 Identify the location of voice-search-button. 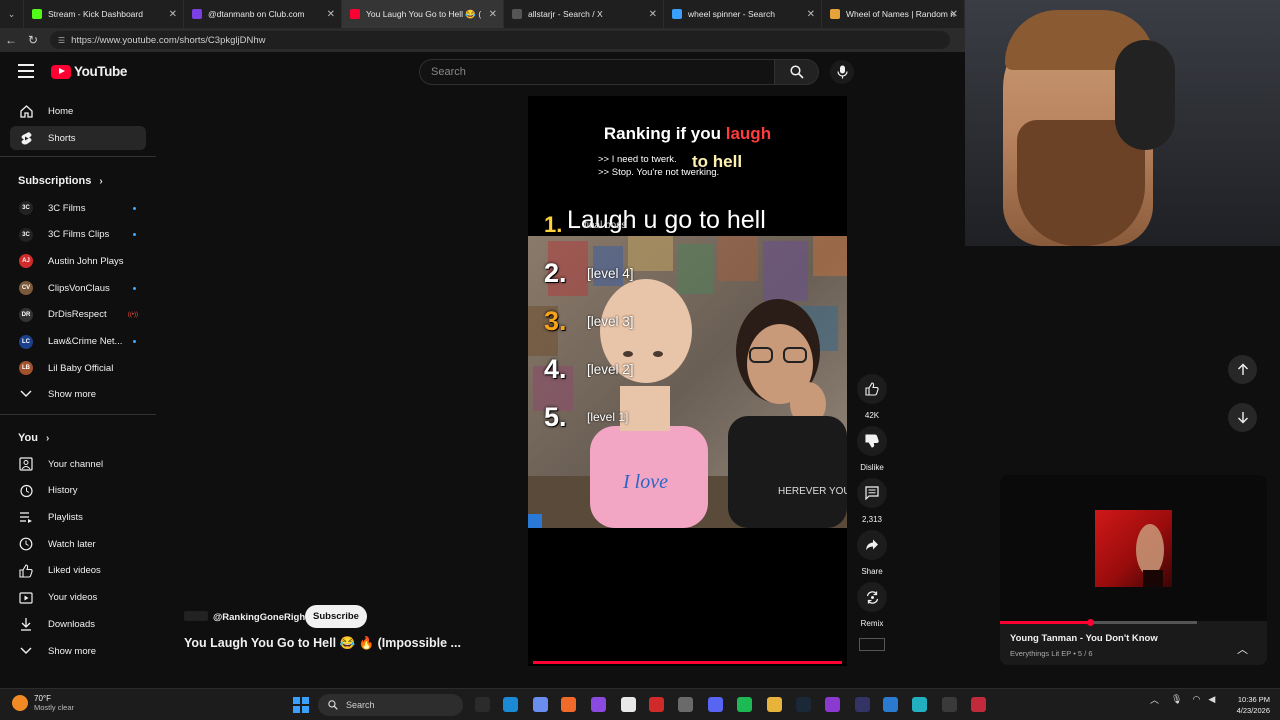
(842, 72).